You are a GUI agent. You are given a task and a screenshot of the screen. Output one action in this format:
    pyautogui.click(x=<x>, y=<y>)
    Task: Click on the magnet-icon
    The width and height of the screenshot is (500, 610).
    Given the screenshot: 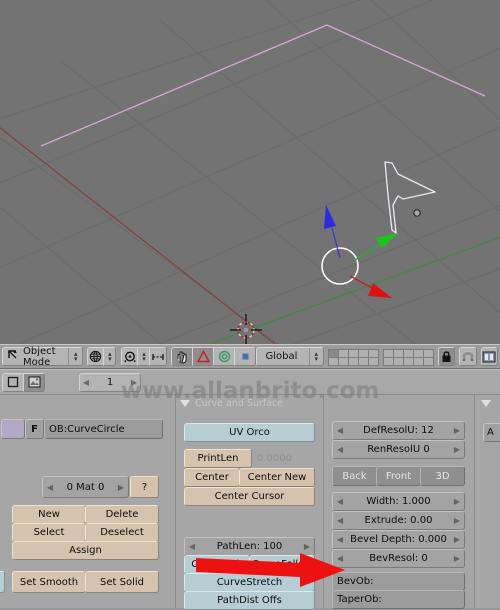 What is the action you would take?
    pyautogui.click(x=468, y=356)
    